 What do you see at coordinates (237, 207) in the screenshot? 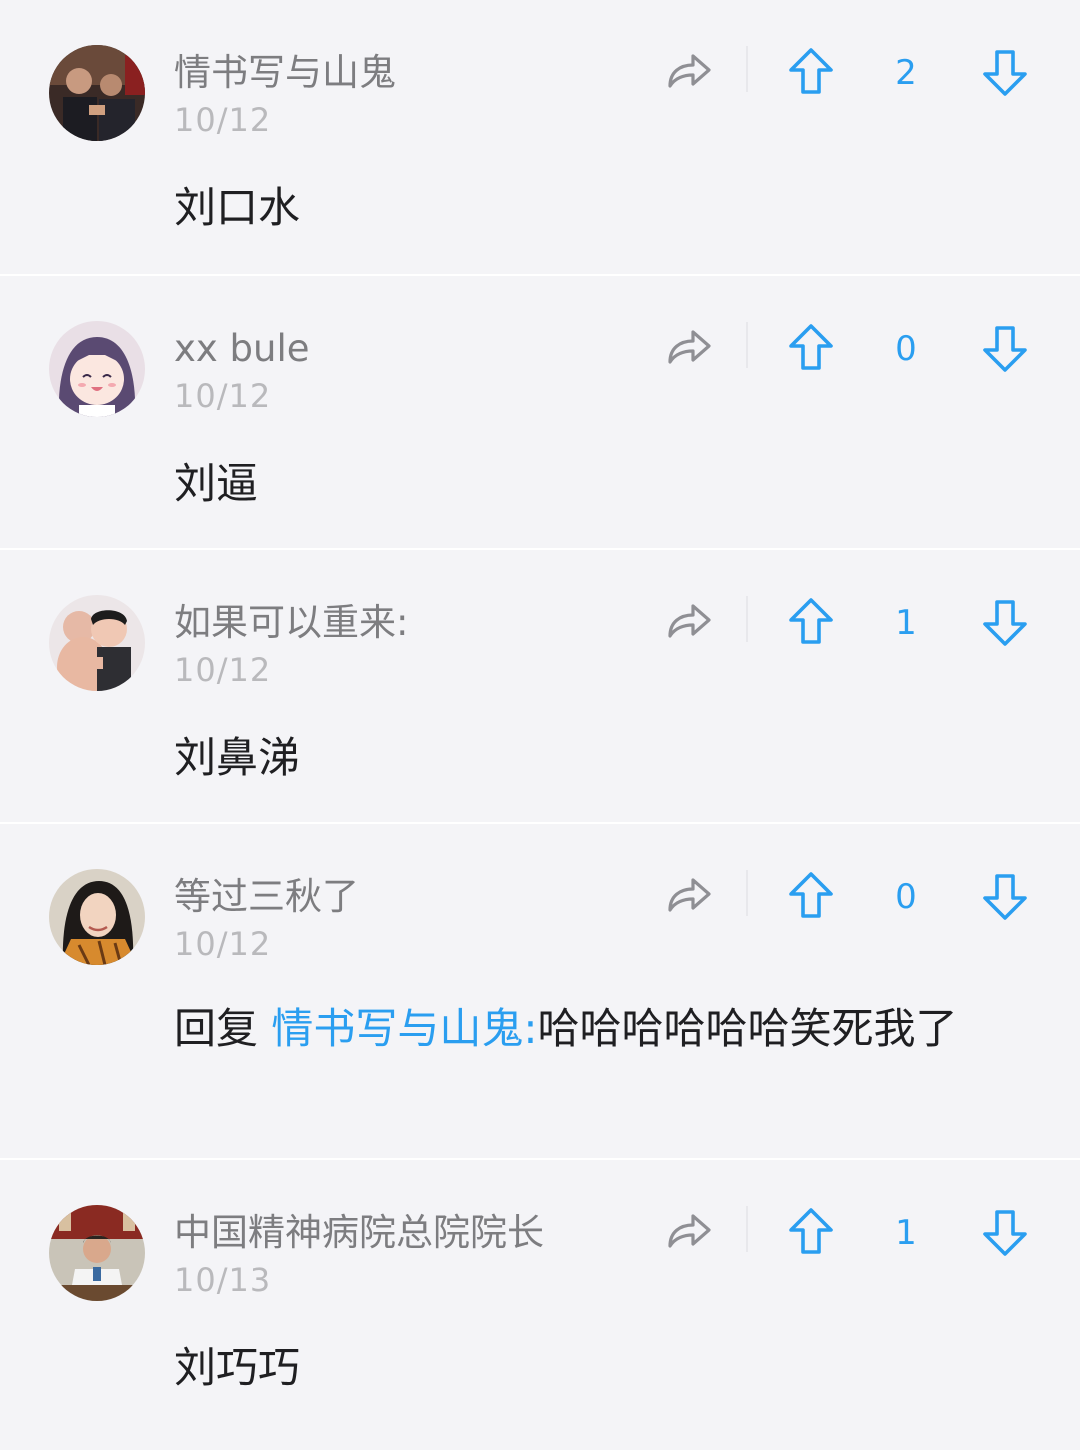
I see `comment-text: 刘口水` at bounding box center [237, 207].